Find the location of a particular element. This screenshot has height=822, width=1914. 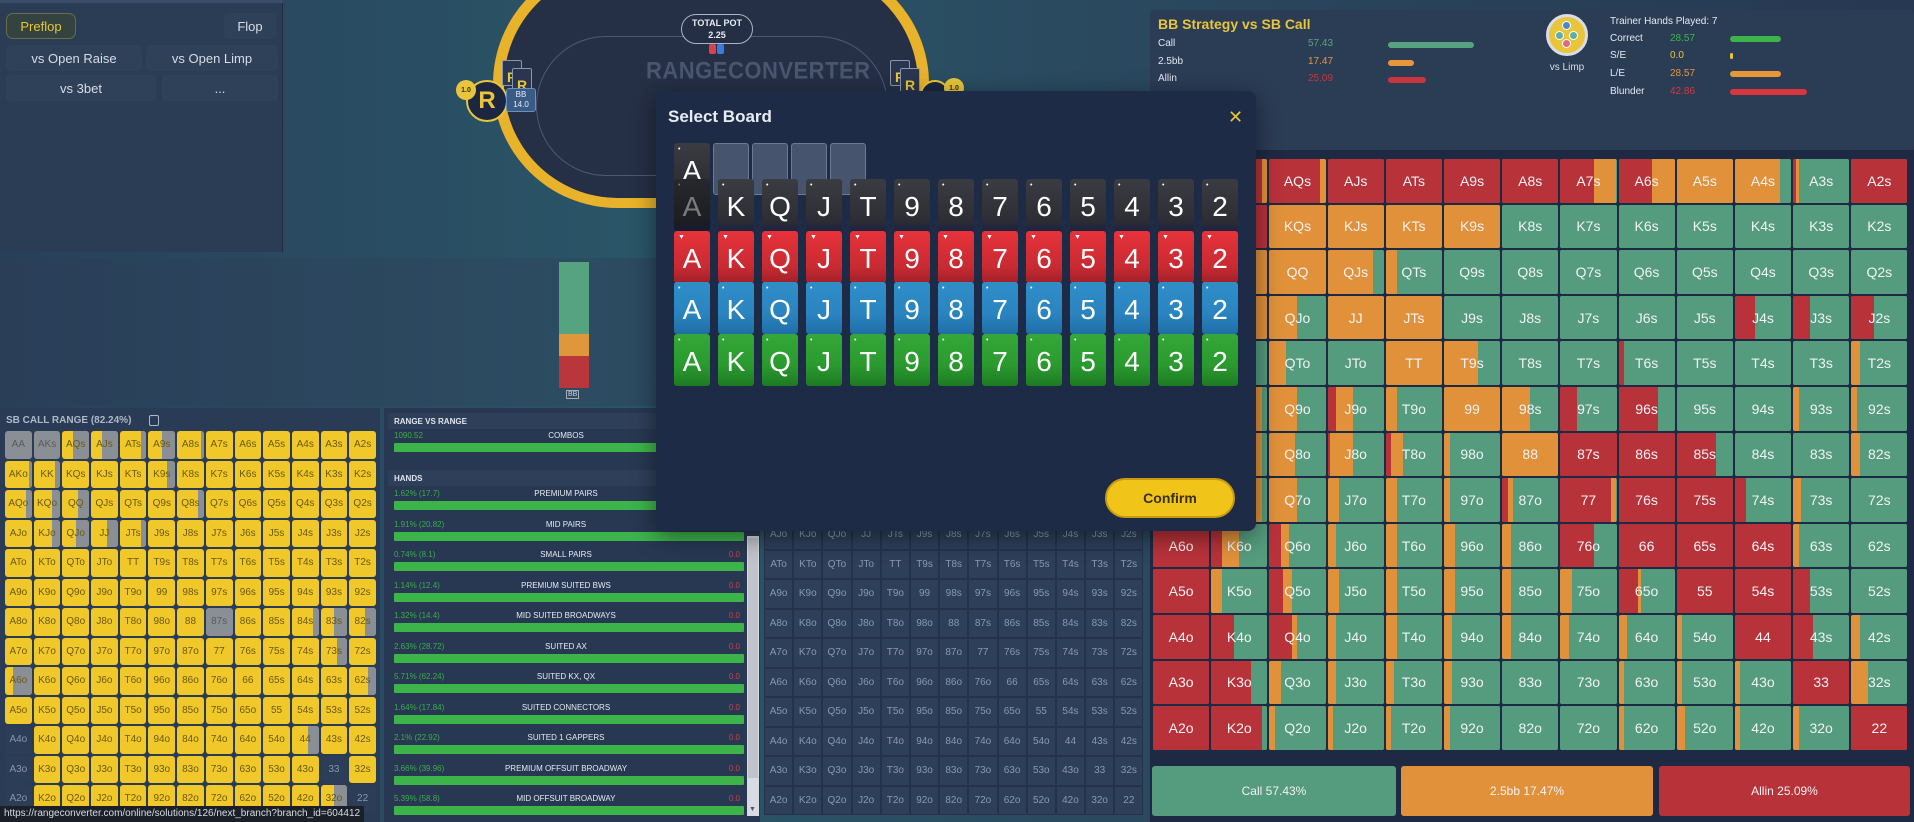

strategy-cell: QTs is located at coordinates (1413, 272).